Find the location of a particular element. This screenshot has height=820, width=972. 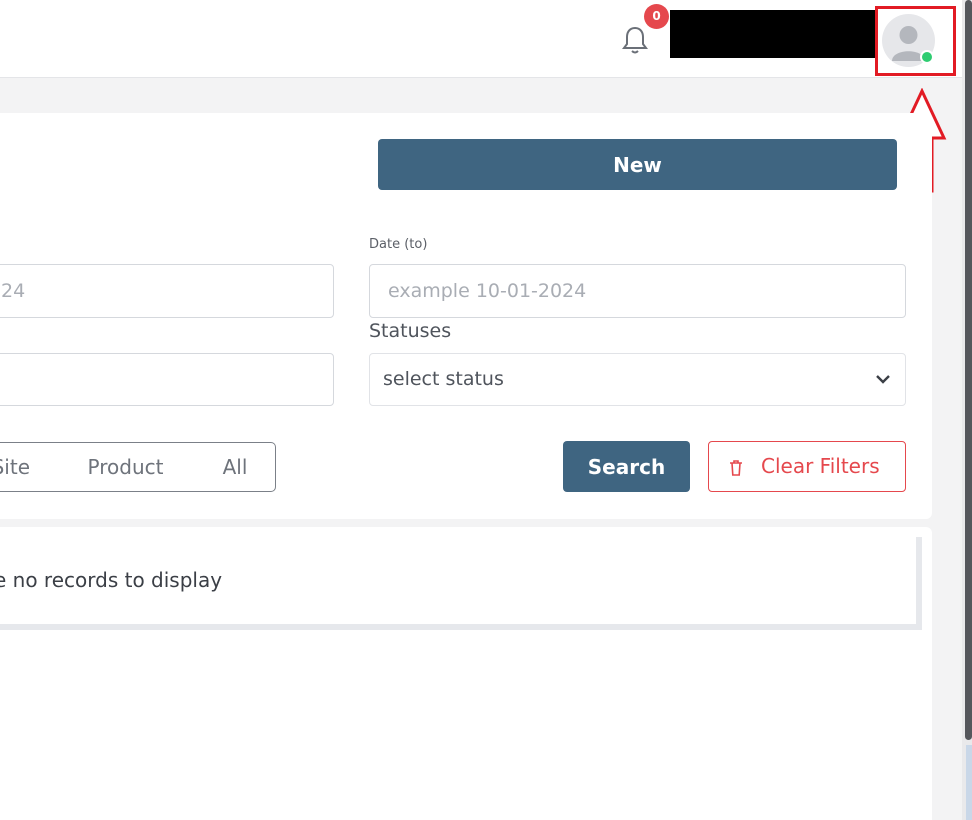

segment-all: All is located at coordinates (235, 467).